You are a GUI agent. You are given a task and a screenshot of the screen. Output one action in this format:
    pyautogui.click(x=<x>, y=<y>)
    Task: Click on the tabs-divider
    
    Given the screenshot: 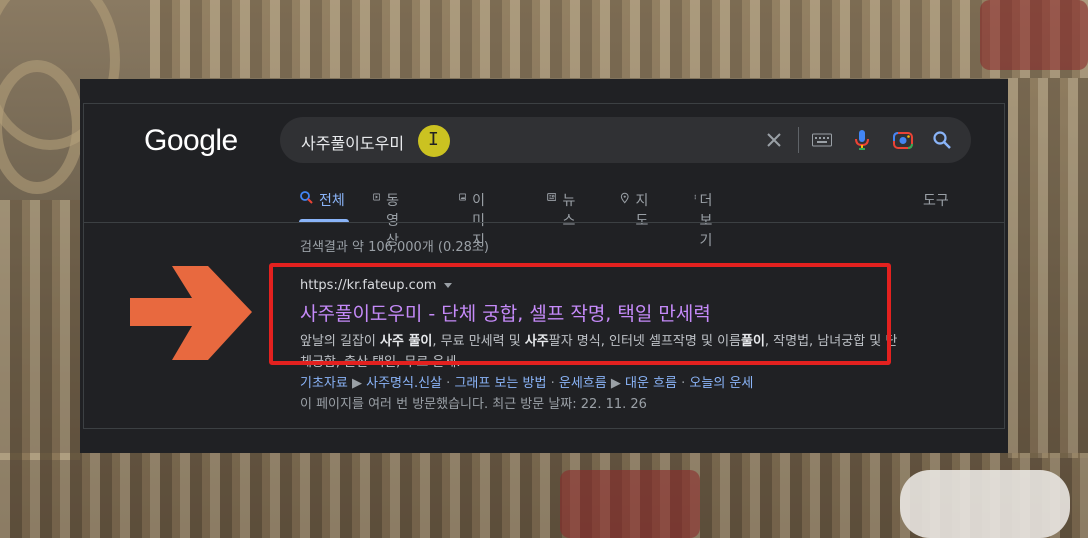 What is the action you would take?
    pyautogui.click(x=544, y=222)
    